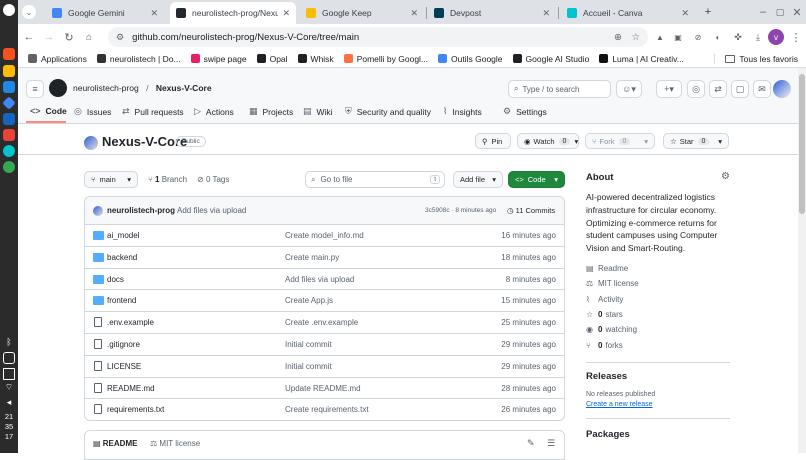  I want to click on edit-pencil-icon: ✎, so click(531, 443).